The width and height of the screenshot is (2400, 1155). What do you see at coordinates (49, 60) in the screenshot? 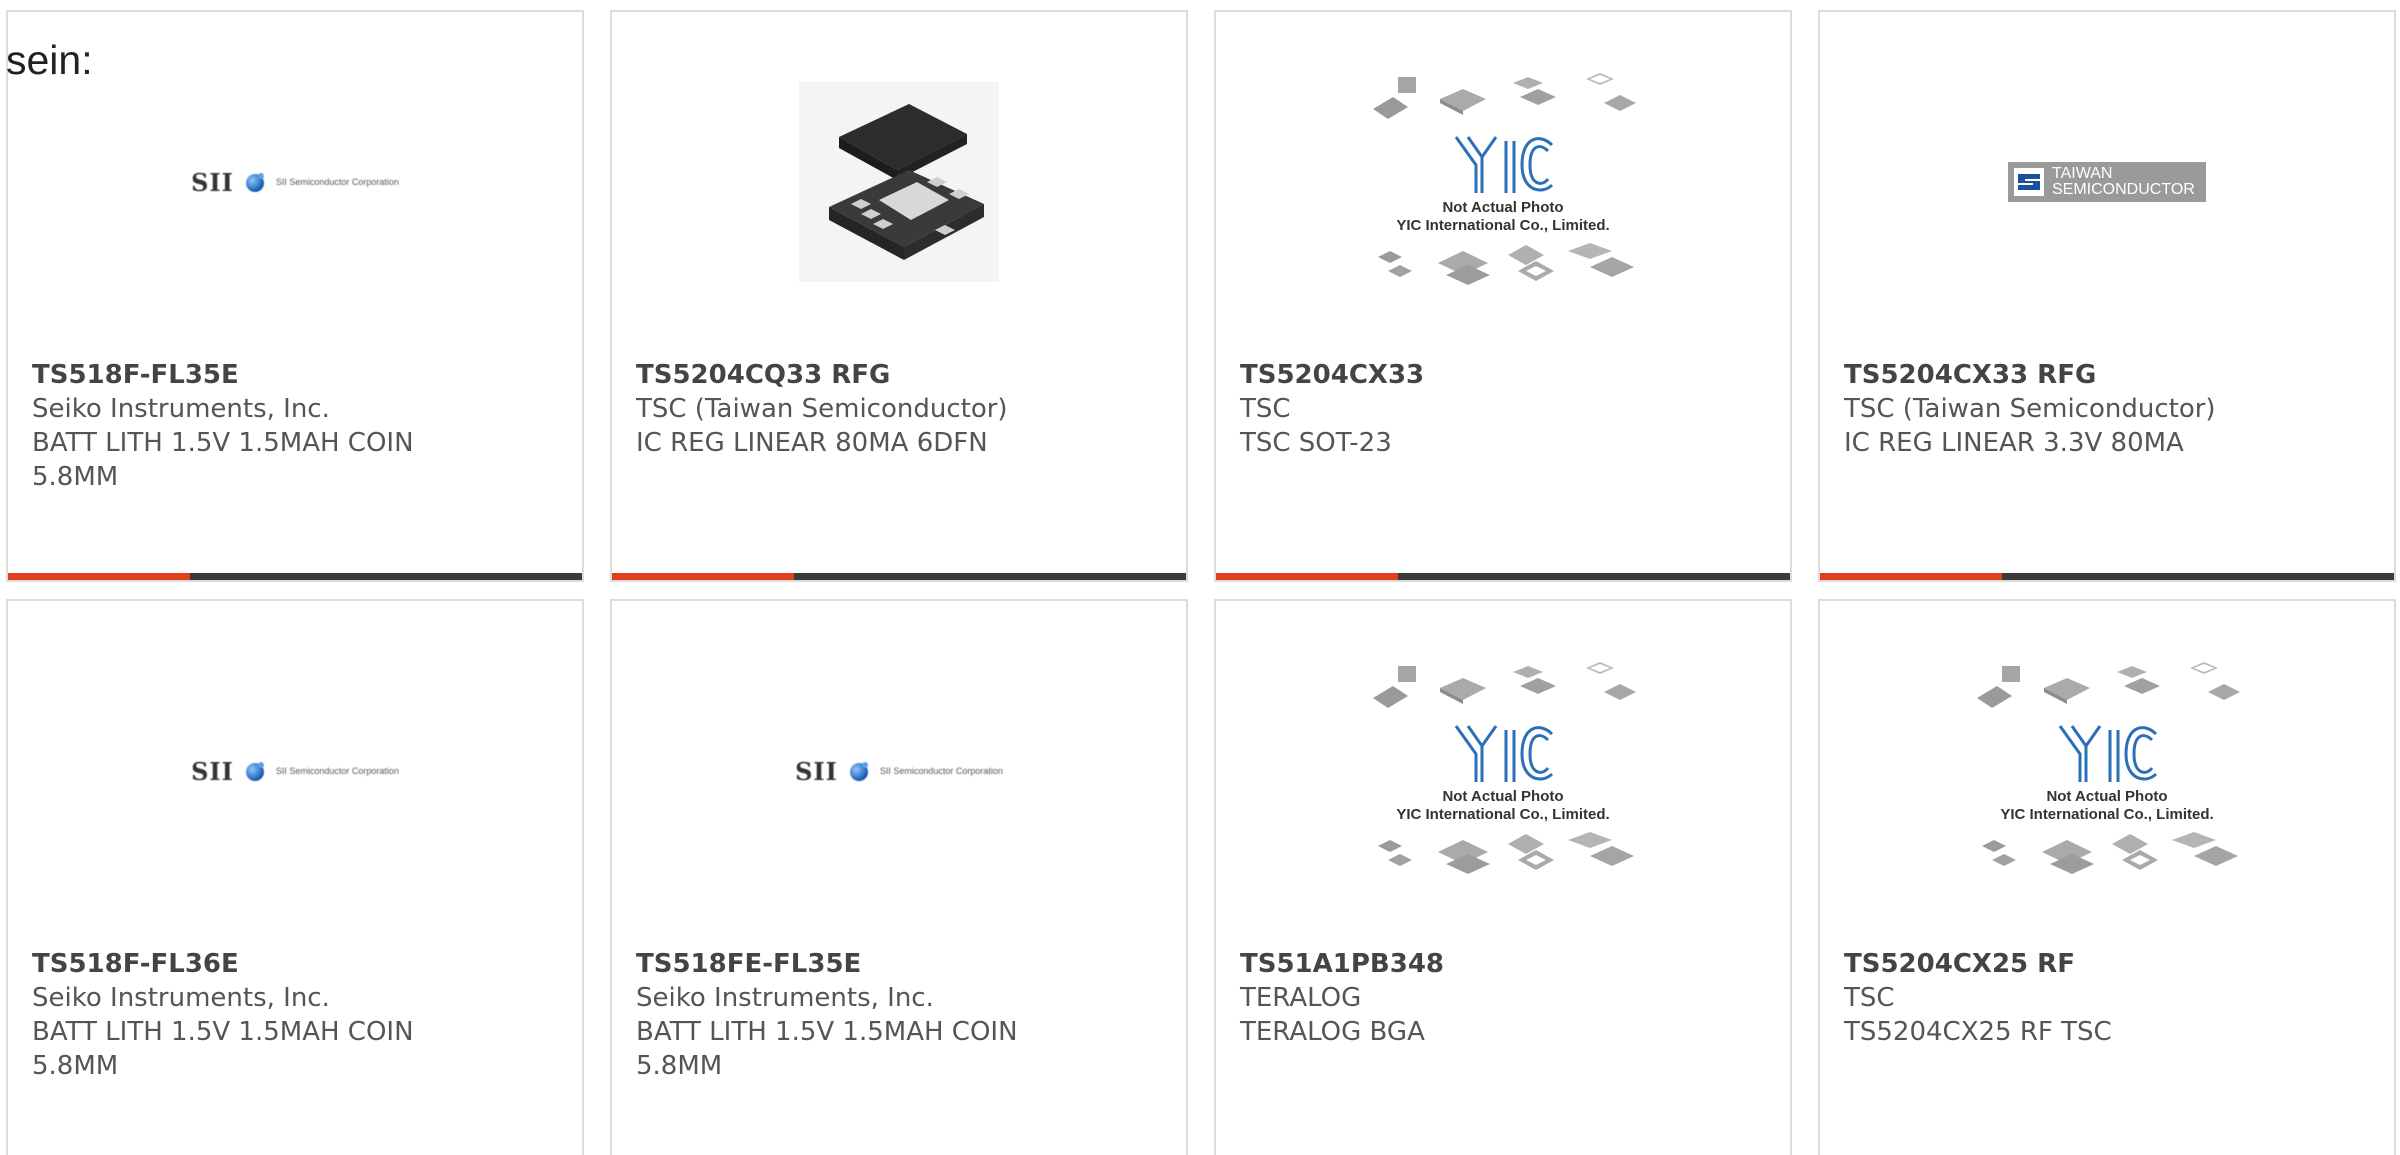
I see `intro-text: sein:` at bounding box center [49, 60].